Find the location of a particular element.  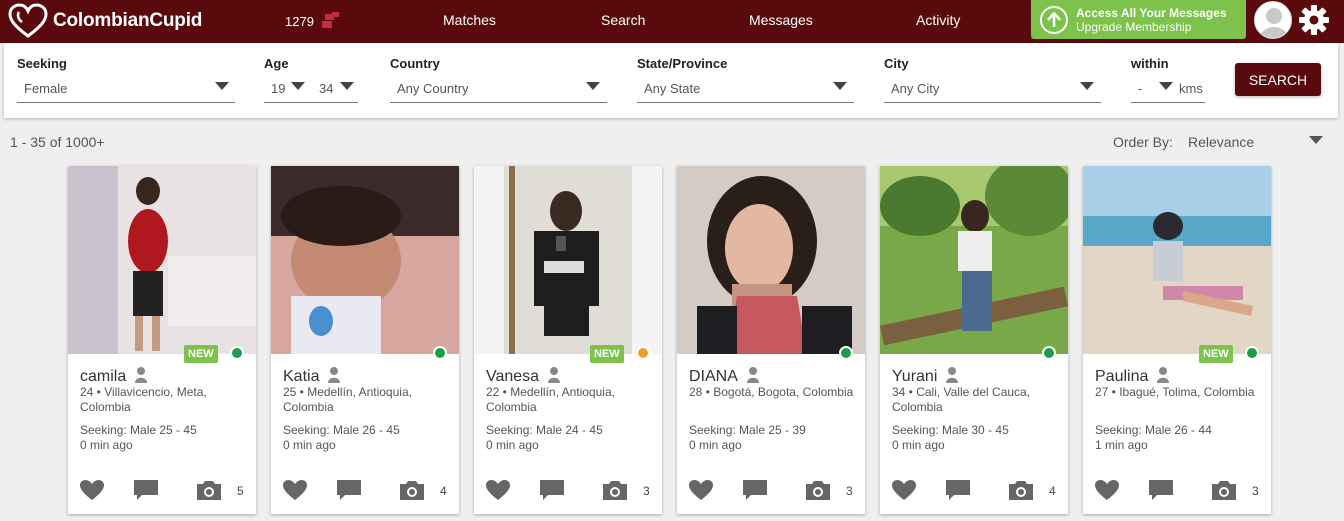

distance-select: - kms is located at coordinates (1168, 89).